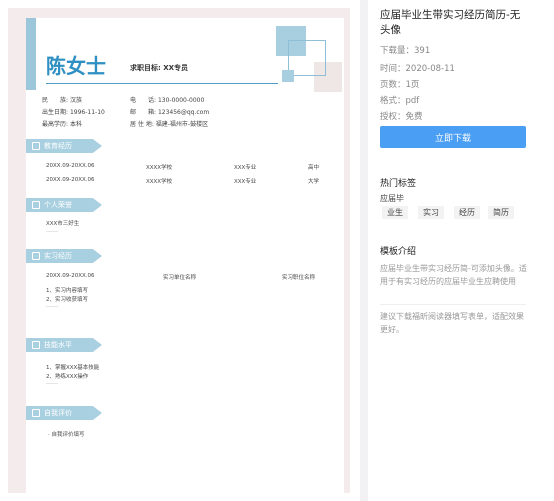  What do you see at coordinates (62, 124) in the screenshot?
I see `info-item: 最高学历: 本科` at bounding box center [62, 124].